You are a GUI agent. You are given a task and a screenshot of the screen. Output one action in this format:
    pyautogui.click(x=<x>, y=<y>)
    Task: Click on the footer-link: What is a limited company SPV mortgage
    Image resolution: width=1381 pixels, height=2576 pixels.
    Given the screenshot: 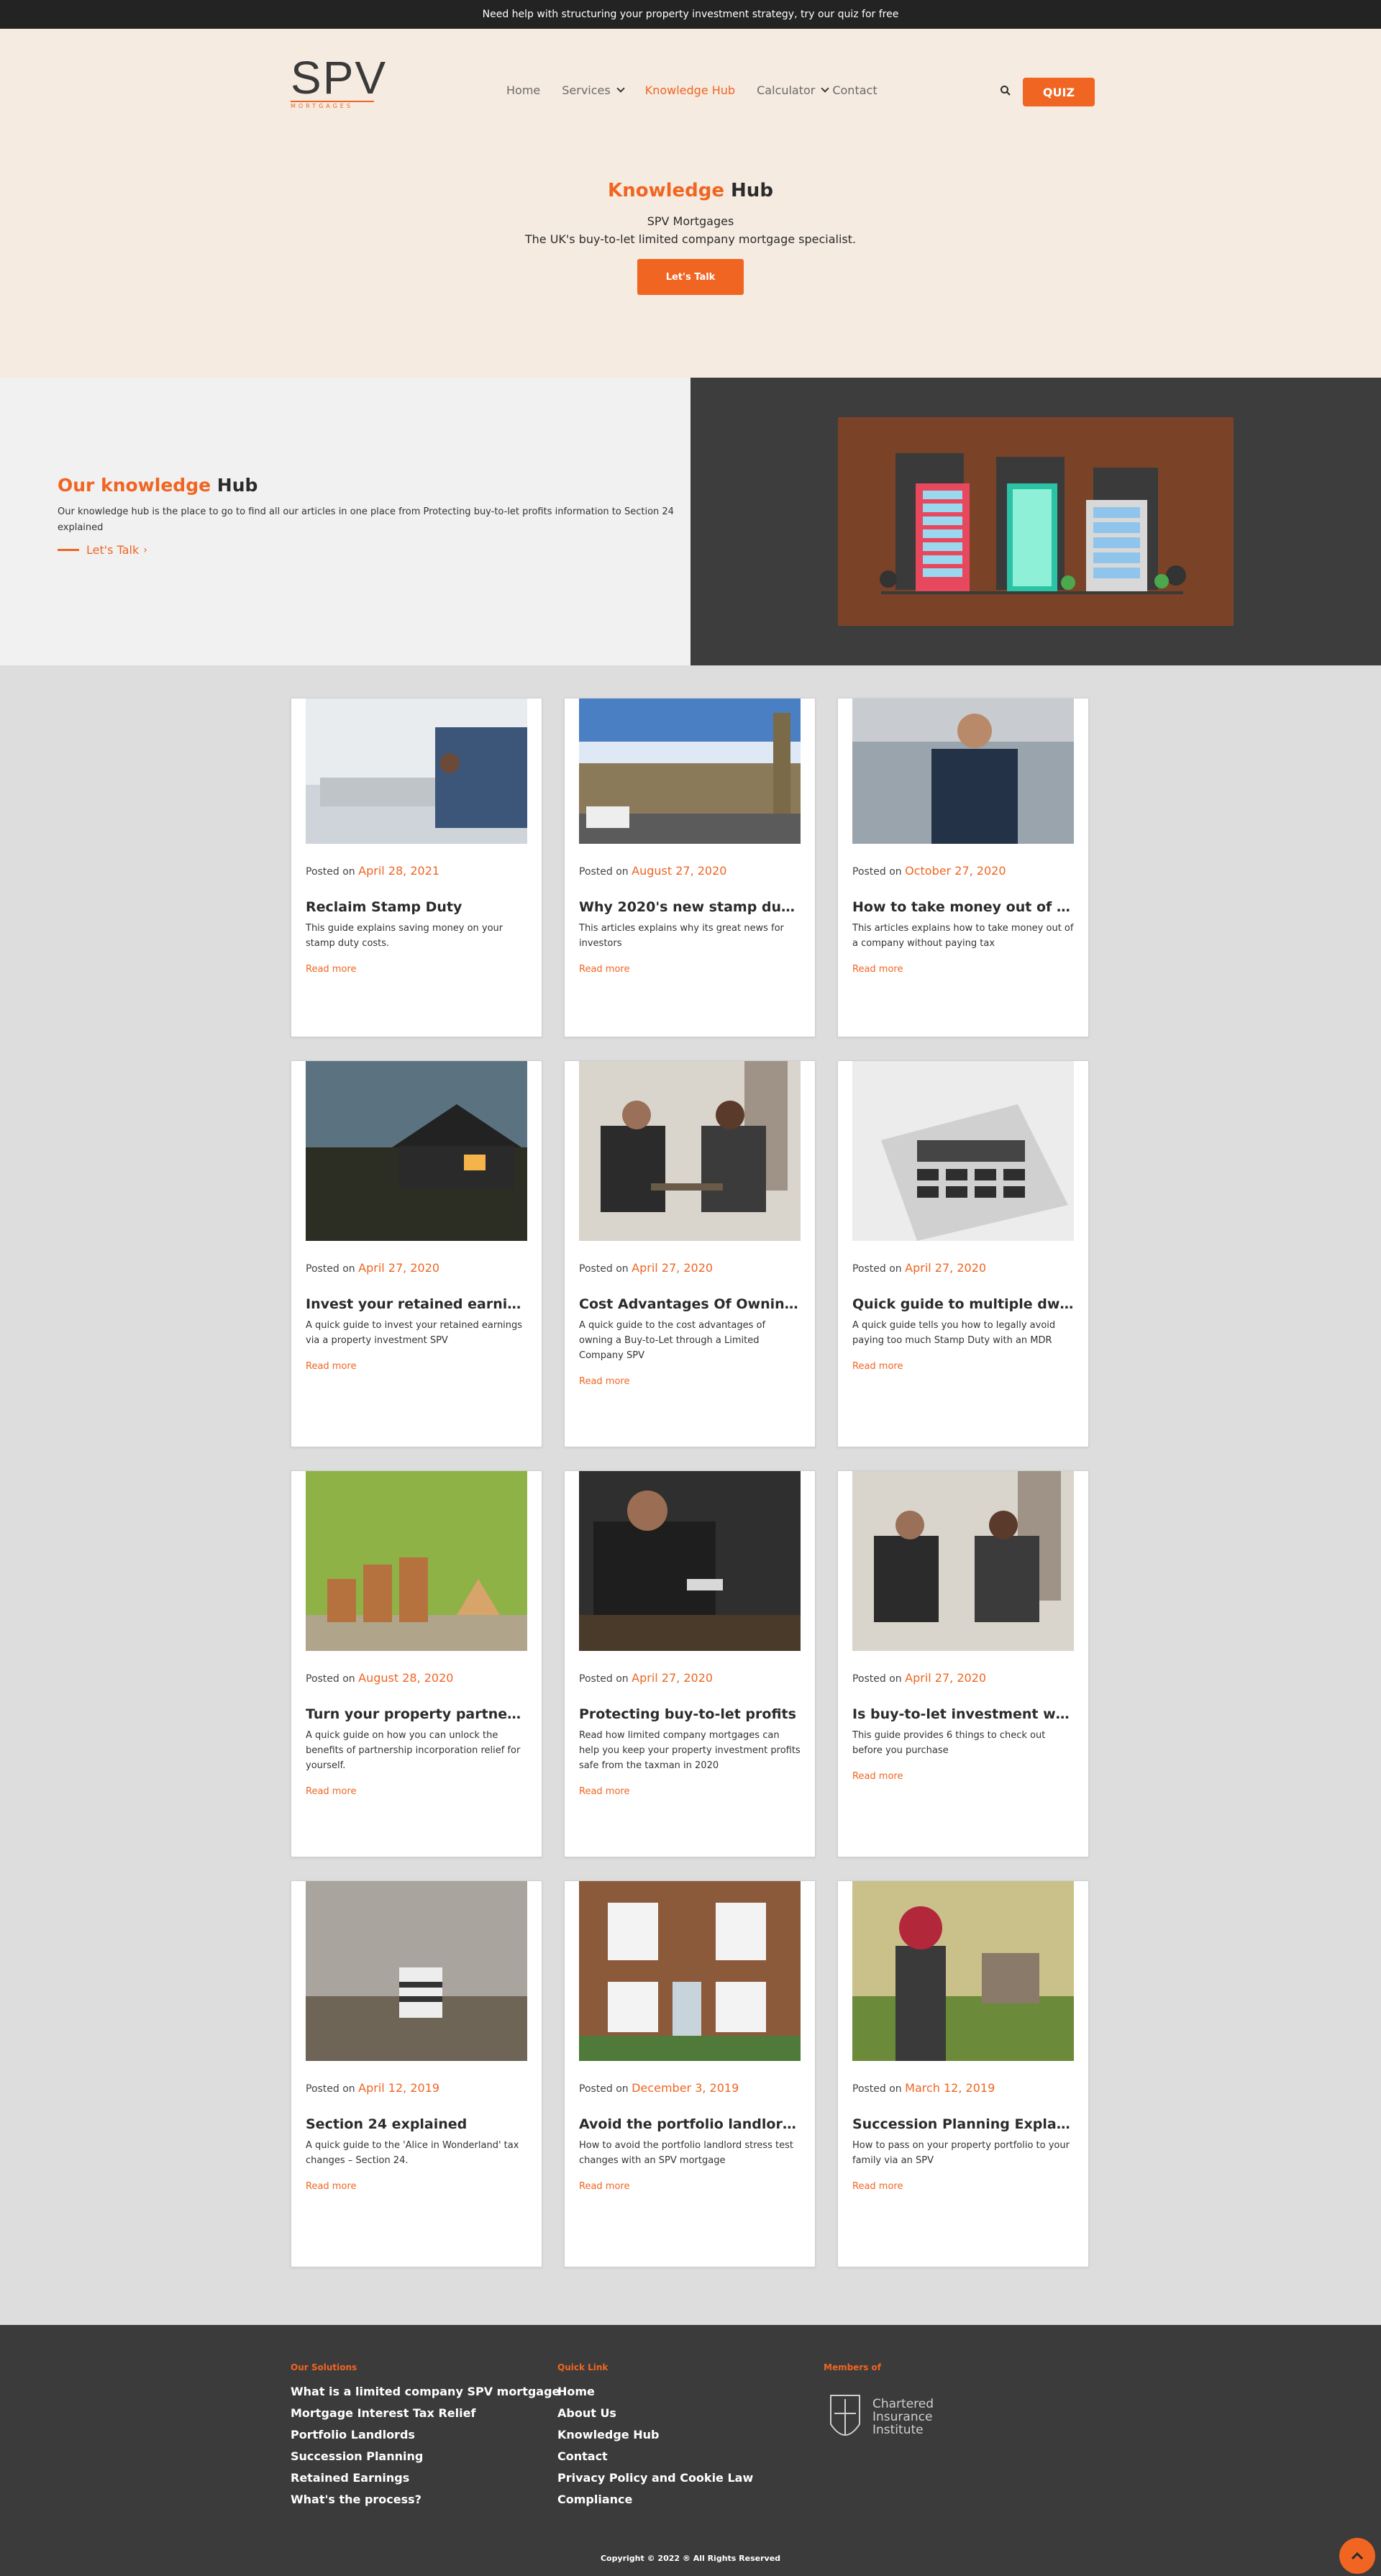 What is the action you would take?
    pyautogui.click(x=425, y=2392)
    